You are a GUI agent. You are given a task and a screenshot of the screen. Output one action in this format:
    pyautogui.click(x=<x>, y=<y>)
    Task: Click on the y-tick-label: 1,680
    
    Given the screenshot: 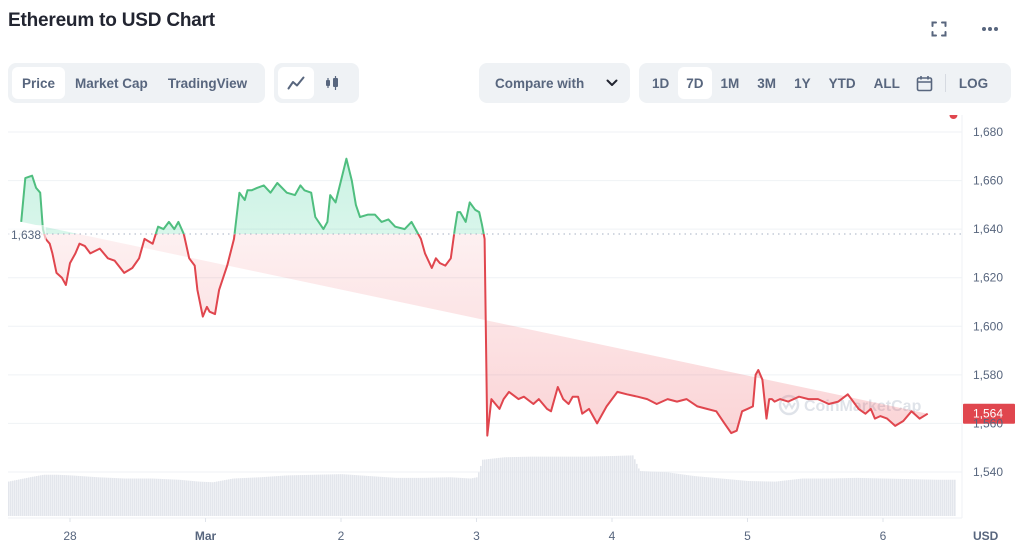 What is the action you would take?
    pyautogui.click(x=988, y=132)
    